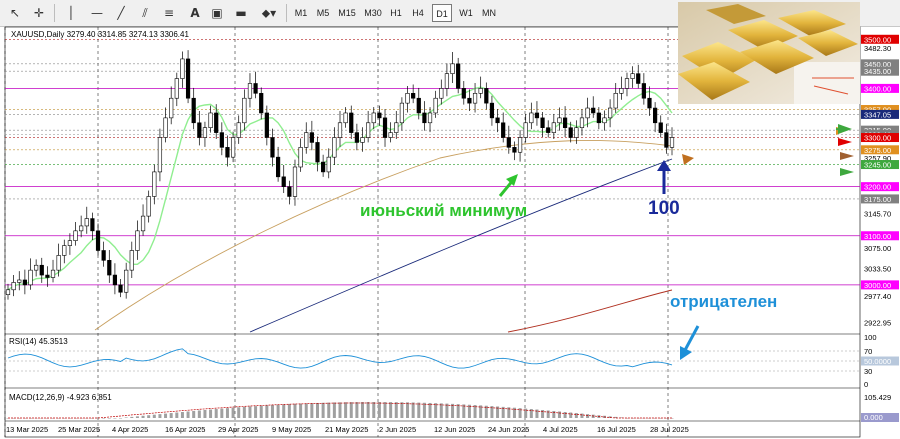 Image resolution: width=900 pixels, height=439 pixels. I want to click on macd-tick-label: 0.000, so click(873, 417).